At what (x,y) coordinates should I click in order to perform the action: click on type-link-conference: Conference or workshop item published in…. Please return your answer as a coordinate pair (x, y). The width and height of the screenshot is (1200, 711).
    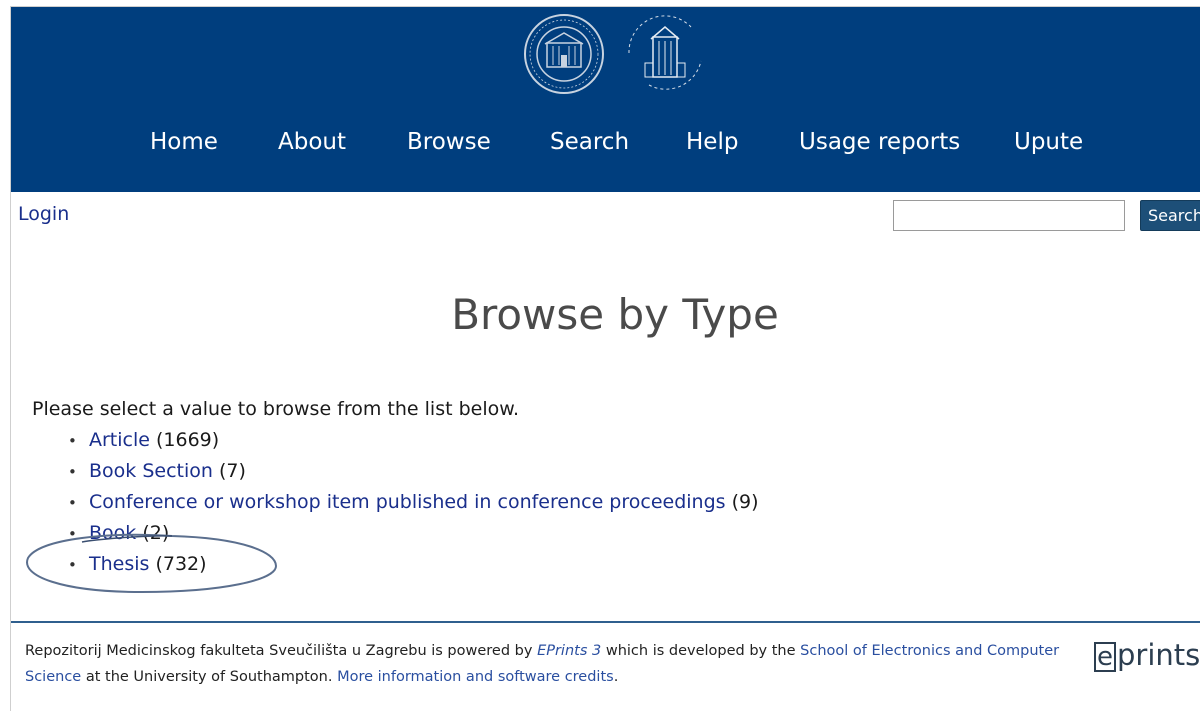
    Looking at the image, I should click on (407, 502).